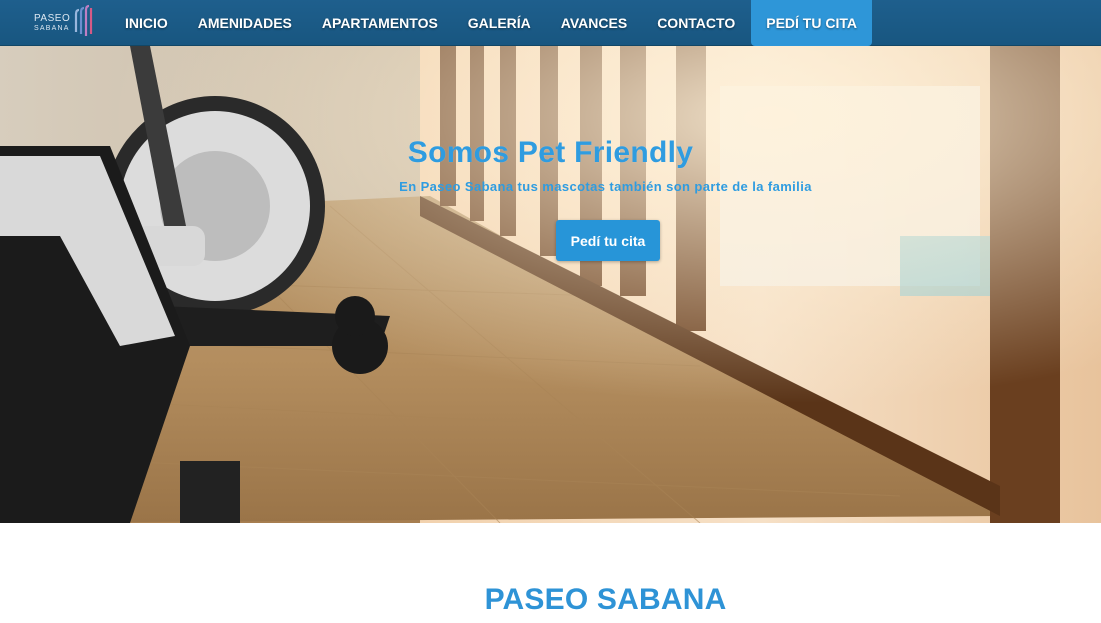 This screenshot has height=623, width=1101. Describe the element at coordinates (594, 23) in the screenshot. I see `nav-avances: AVANCES` at that location.